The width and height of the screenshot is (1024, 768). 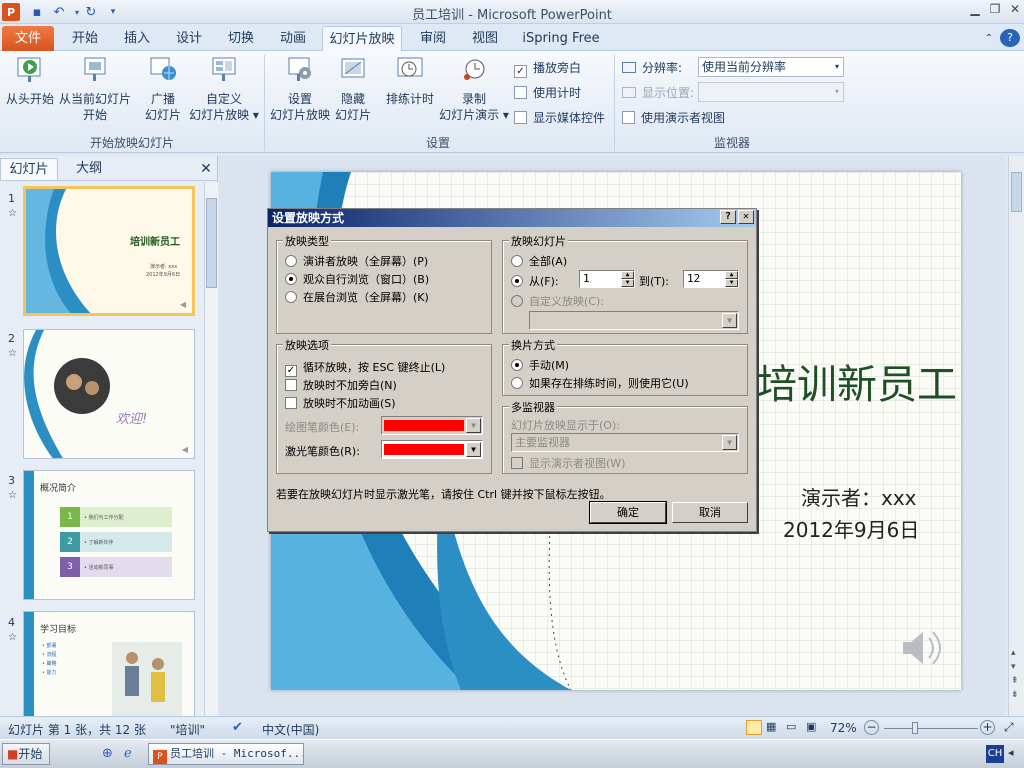 What do you see at coordinates (109, 535) in the screenshot?
I see `slide-thumbnail-3: 概况简介 1 • 我们与工作分配 2 • 了解新伙伴 3 • 活动新同事` at bounding box center [109, 535].